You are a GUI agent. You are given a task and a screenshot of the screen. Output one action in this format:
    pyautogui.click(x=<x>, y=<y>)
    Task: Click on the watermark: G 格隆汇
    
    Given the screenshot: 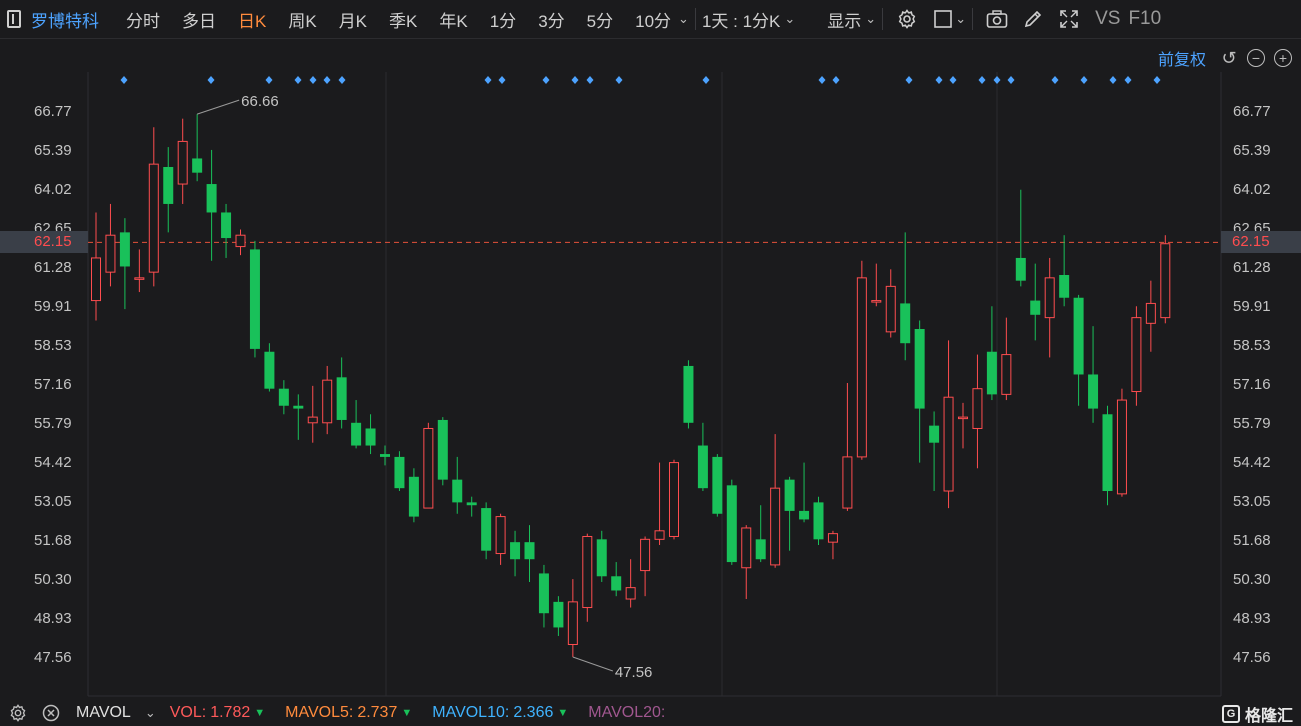 What is the action you would take?
    pyautogui.click(x=1257, y=714)
    